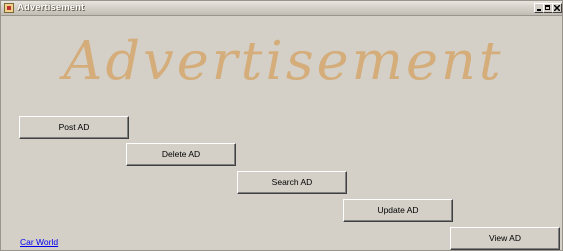  What do you see at coordinates (505, 238) in the screenshot?
I see `view-ad-button: View AD` at bounding box center [505, 238].